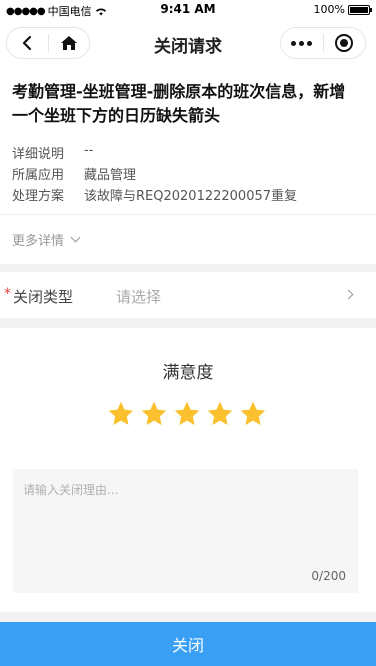 This screenshot has width=376, height=666. I want to click on info-key: 处理方案, so click(38, 196).